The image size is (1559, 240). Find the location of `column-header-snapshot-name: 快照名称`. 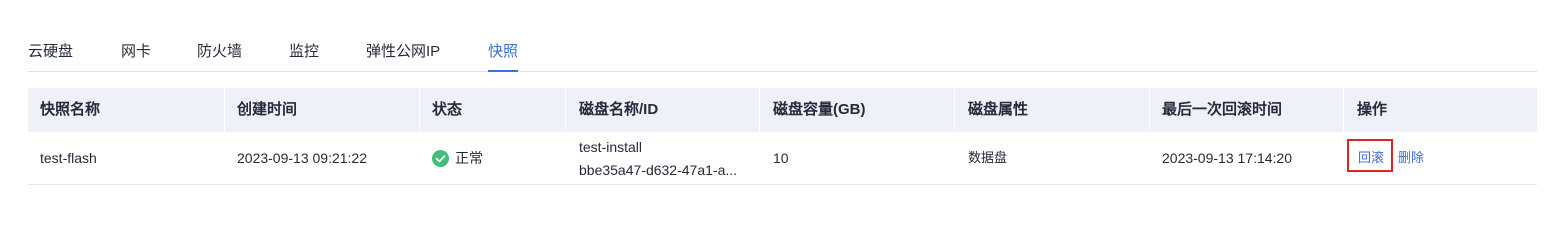

column-header-snapshot-name: 快照名称 is located at coordinates (70, 109).